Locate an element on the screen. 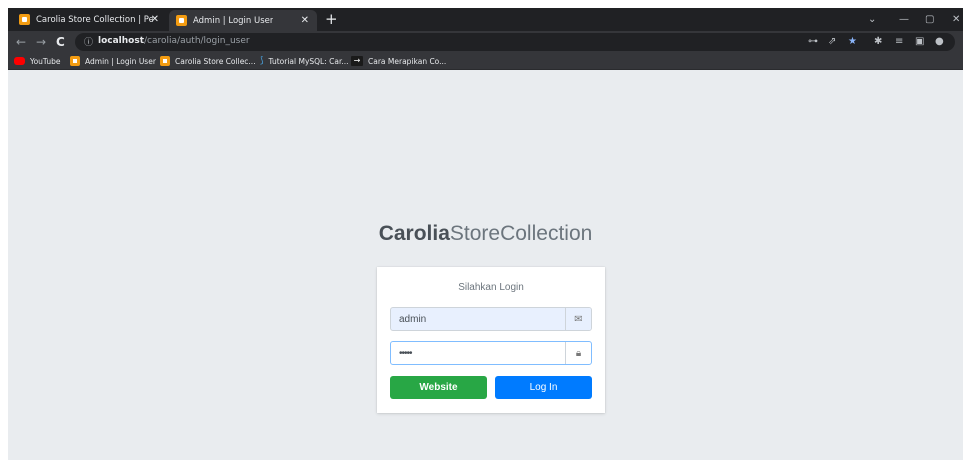 The width and height of the screenshot is (963, 460). bookmark-admin-login: Admin | Login User is located at coordinates (113, 61).